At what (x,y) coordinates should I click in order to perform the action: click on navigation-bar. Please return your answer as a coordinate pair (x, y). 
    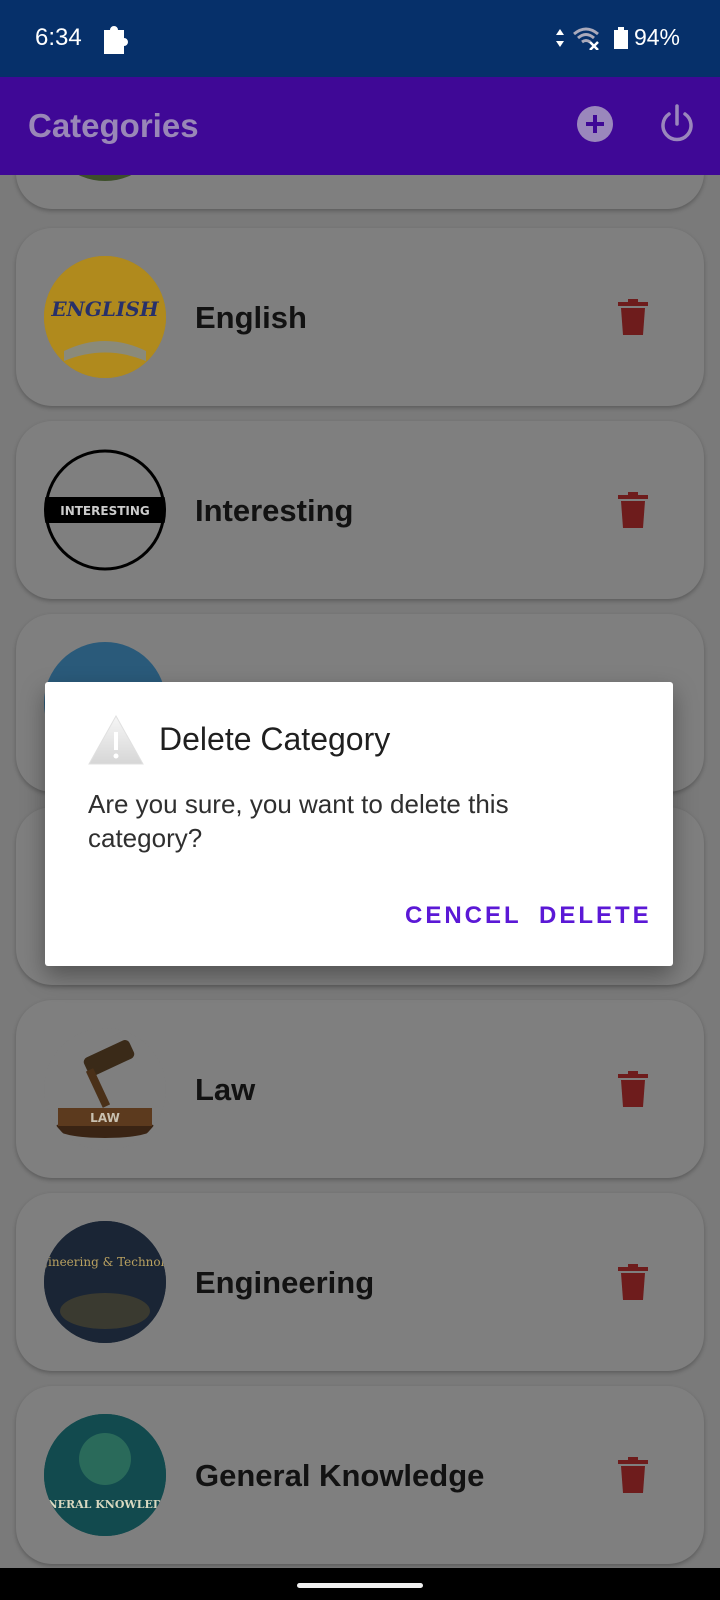
    Looking at the image, I should click on (360, 1584).